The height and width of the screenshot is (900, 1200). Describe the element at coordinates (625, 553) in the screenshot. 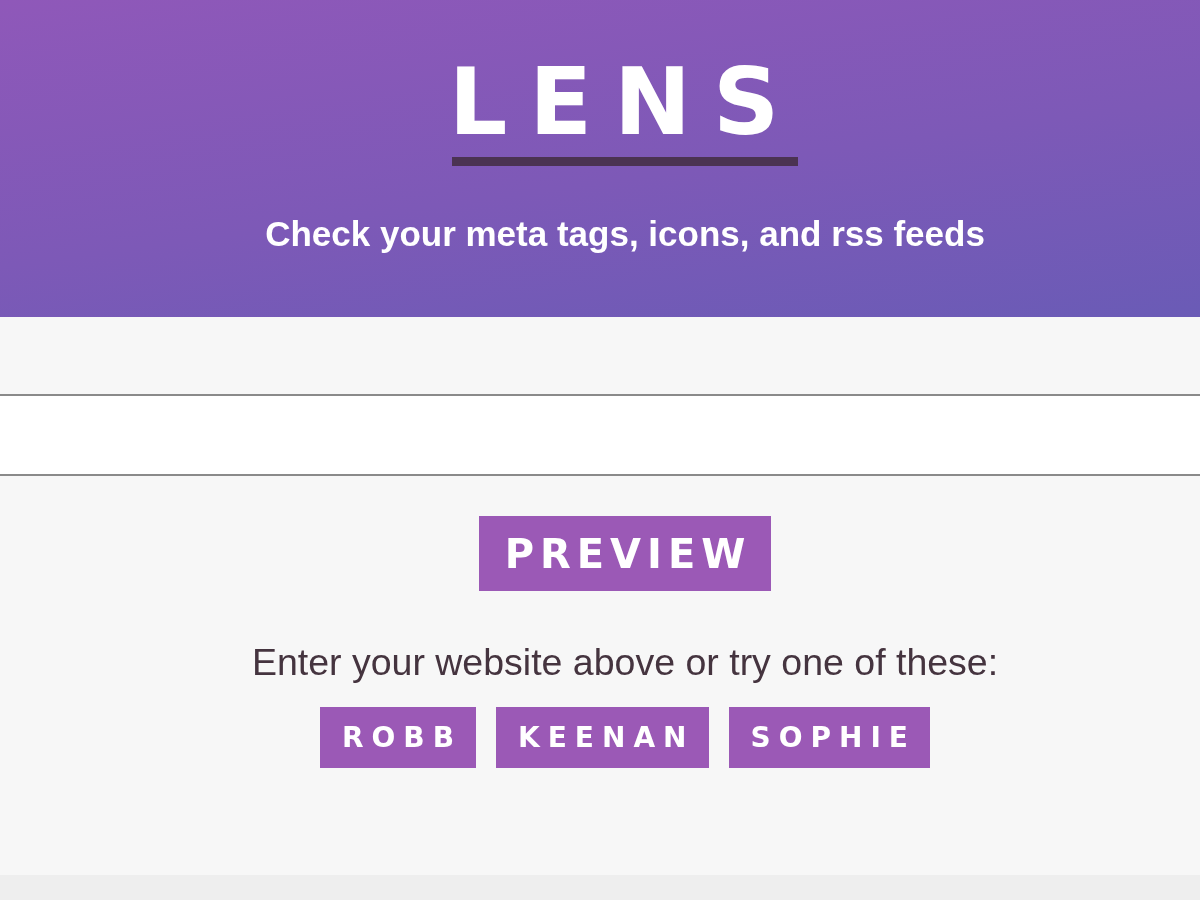

I see `preview-button: PREVIEW` at that location.